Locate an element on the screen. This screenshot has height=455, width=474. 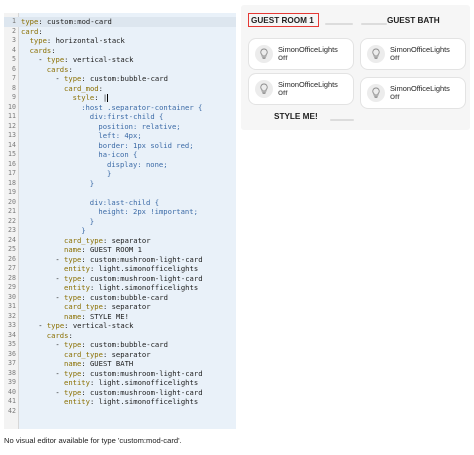
separator-line is located at coordinates (342, 120).